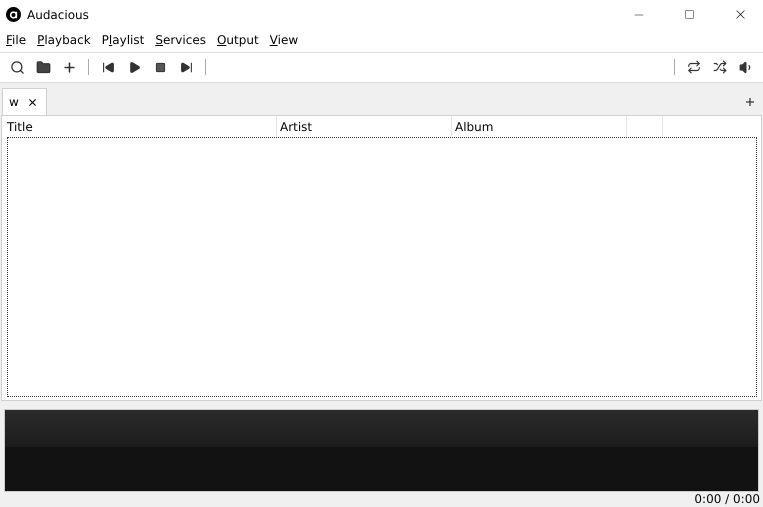 This screenshot has width=763, height=507. What do you see at coordinates (140, 127) in the screenshot?
I see `column-header: Title` at bounding box center [140, 127].